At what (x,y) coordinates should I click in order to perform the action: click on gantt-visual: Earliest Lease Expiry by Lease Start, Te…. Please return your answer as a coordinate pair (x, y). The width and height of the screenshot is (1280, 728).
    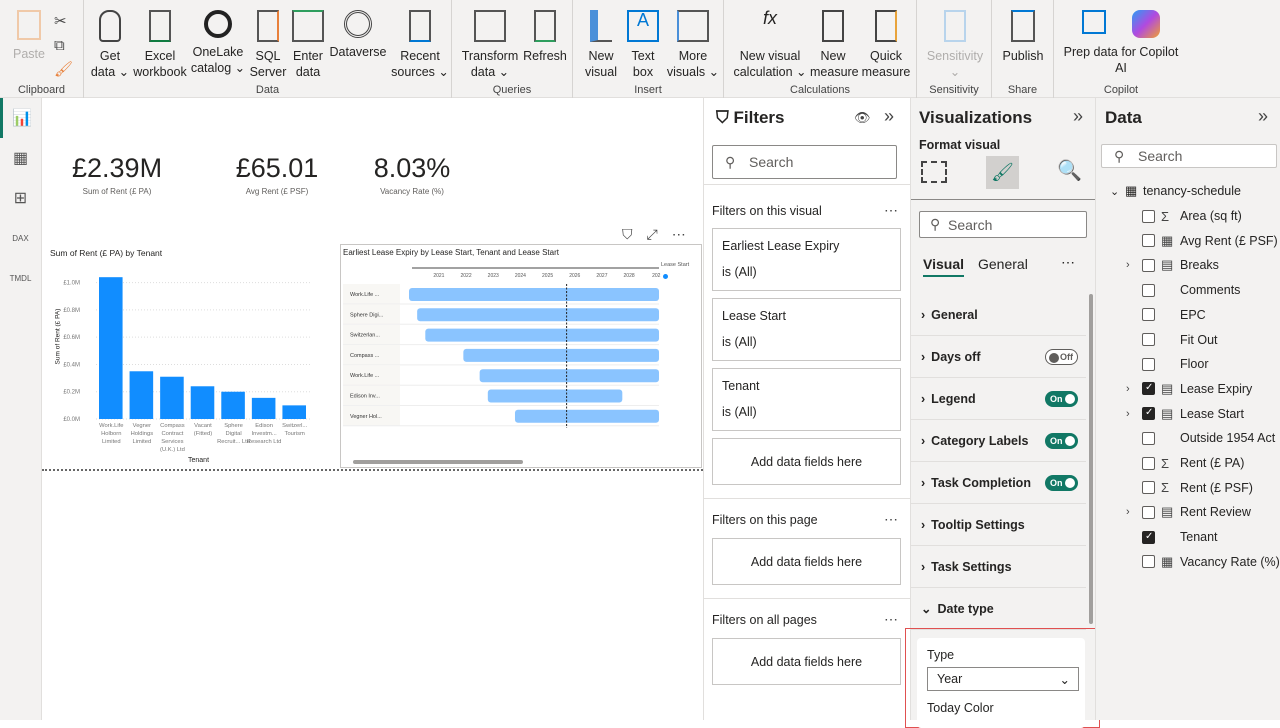
    Looking at the image, I should click on (521, 356).